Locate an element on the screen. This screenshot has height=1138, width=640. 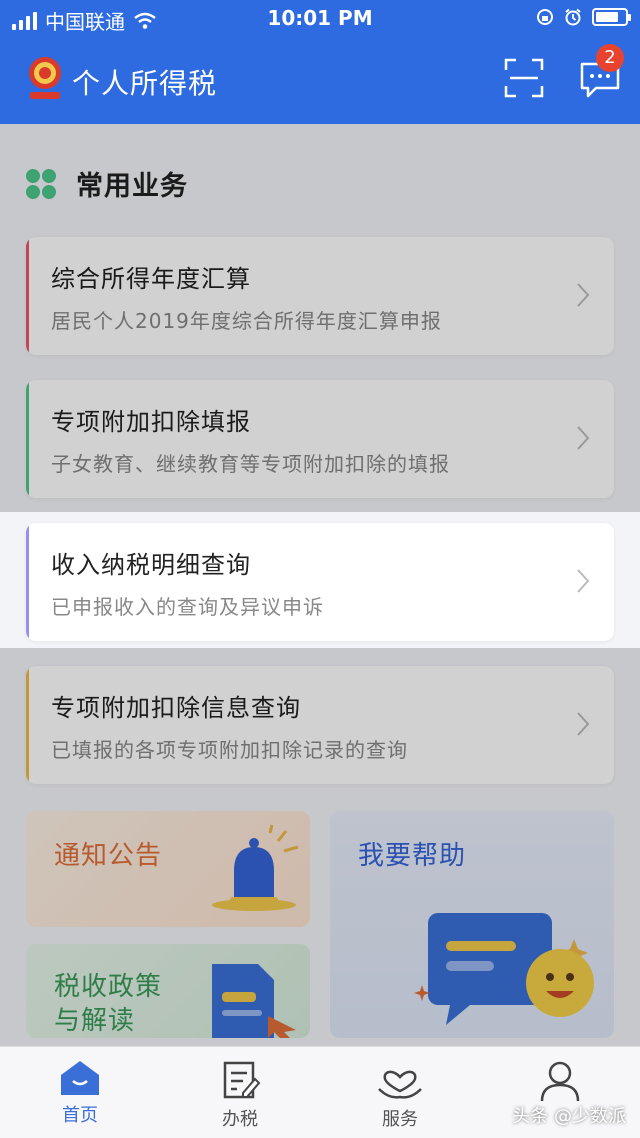
section-header: 常用业务 is located at coordinates (107, 183).